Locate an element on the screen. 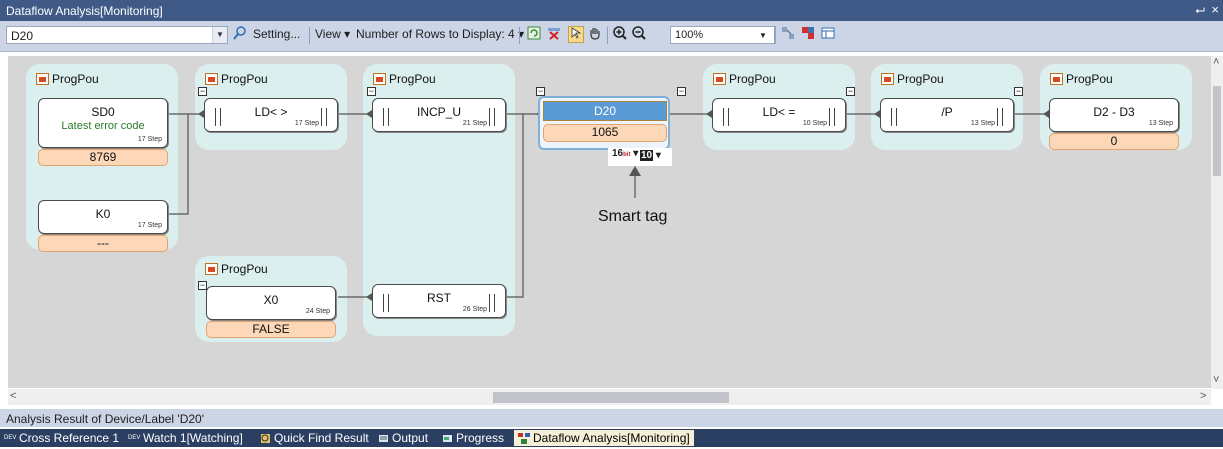 This screenshot has height=449, width=1223. tab-label: Output is located at coordinates (410, 438).